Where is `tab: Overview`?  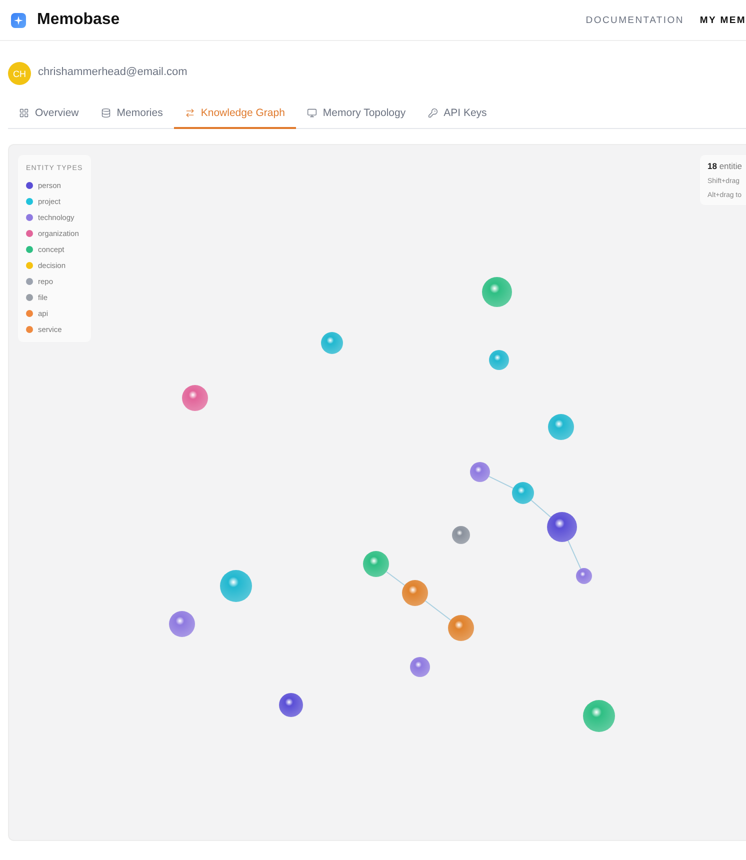 tab: Overview is located at coordinates (49, 118).